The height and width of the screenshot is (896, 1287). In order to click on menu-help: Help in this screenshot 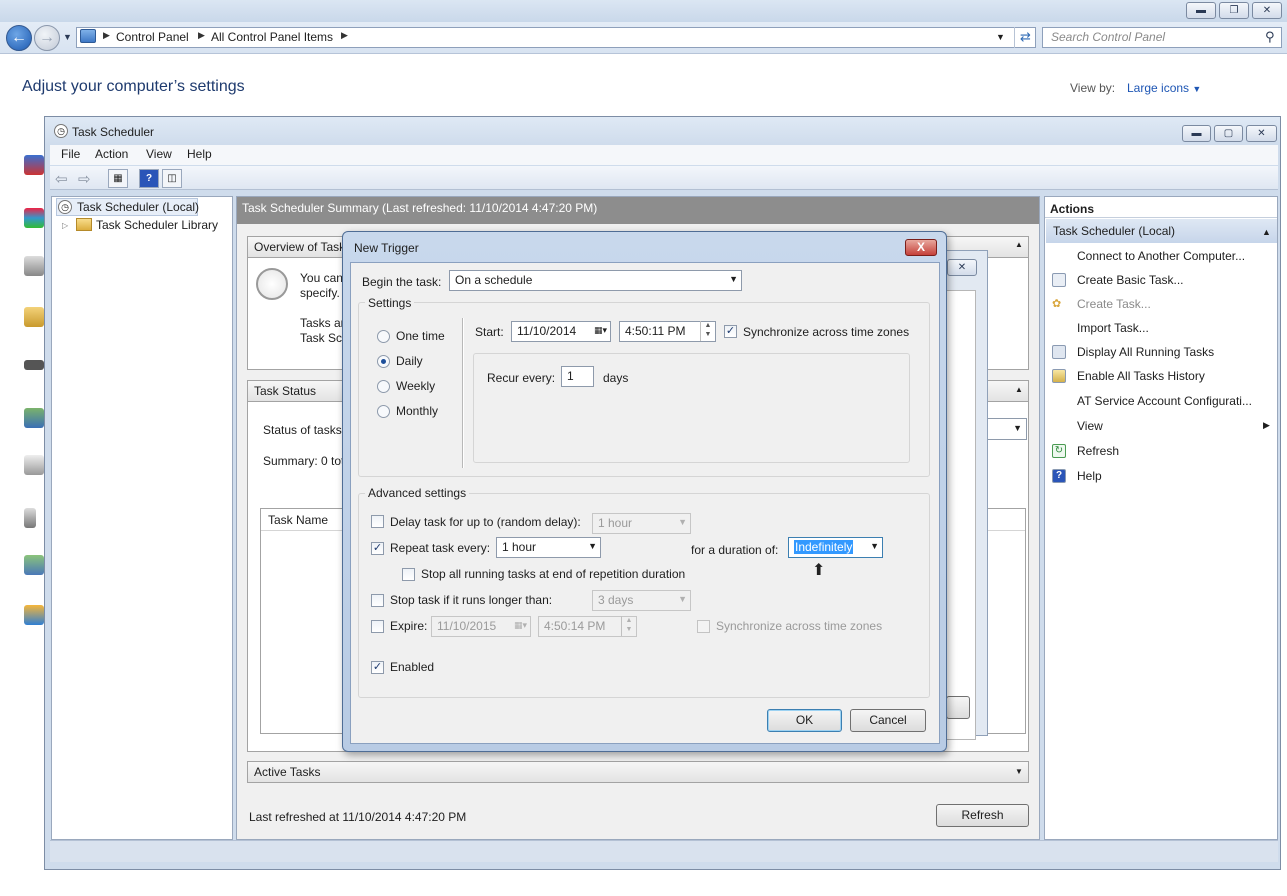, I will do `click(199, 154)`.